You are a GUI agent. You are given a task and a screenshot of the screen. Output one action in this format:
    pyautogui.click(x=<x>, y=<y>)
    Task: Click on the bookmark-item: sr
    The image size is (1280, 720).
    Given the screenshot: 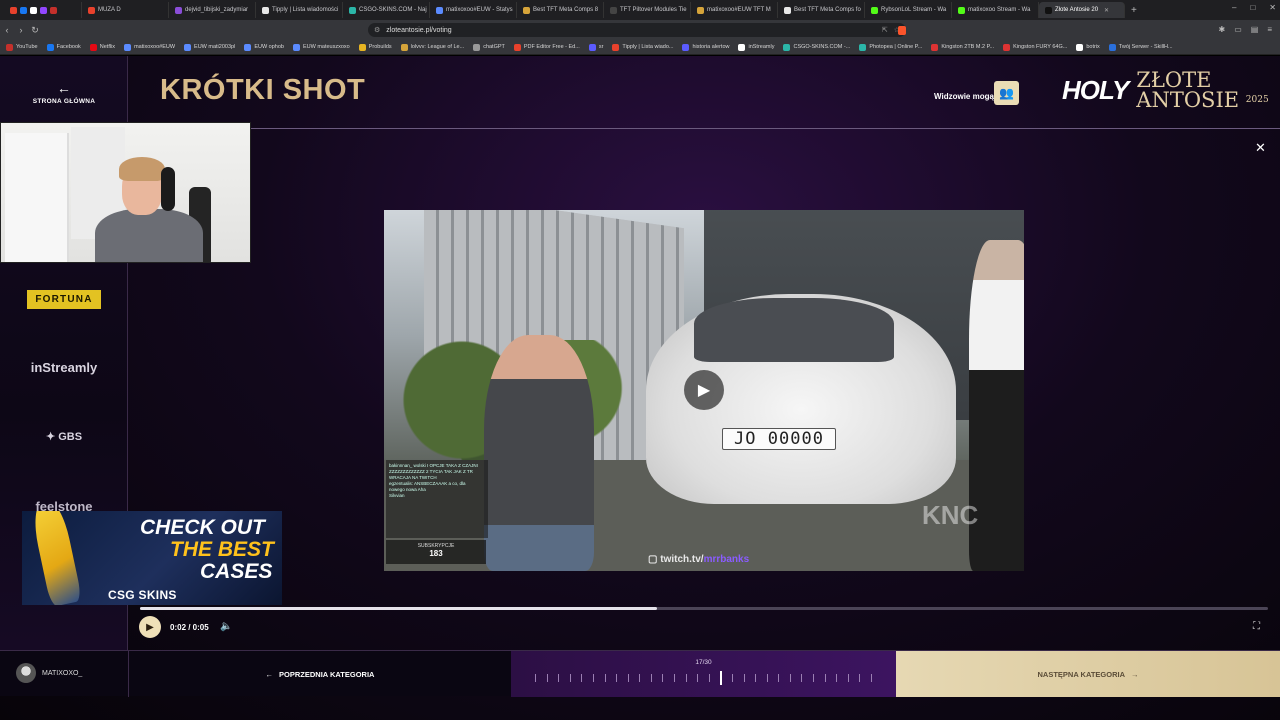 What is the action you would take?
    pyautogui.click(x=595, y=47)
    